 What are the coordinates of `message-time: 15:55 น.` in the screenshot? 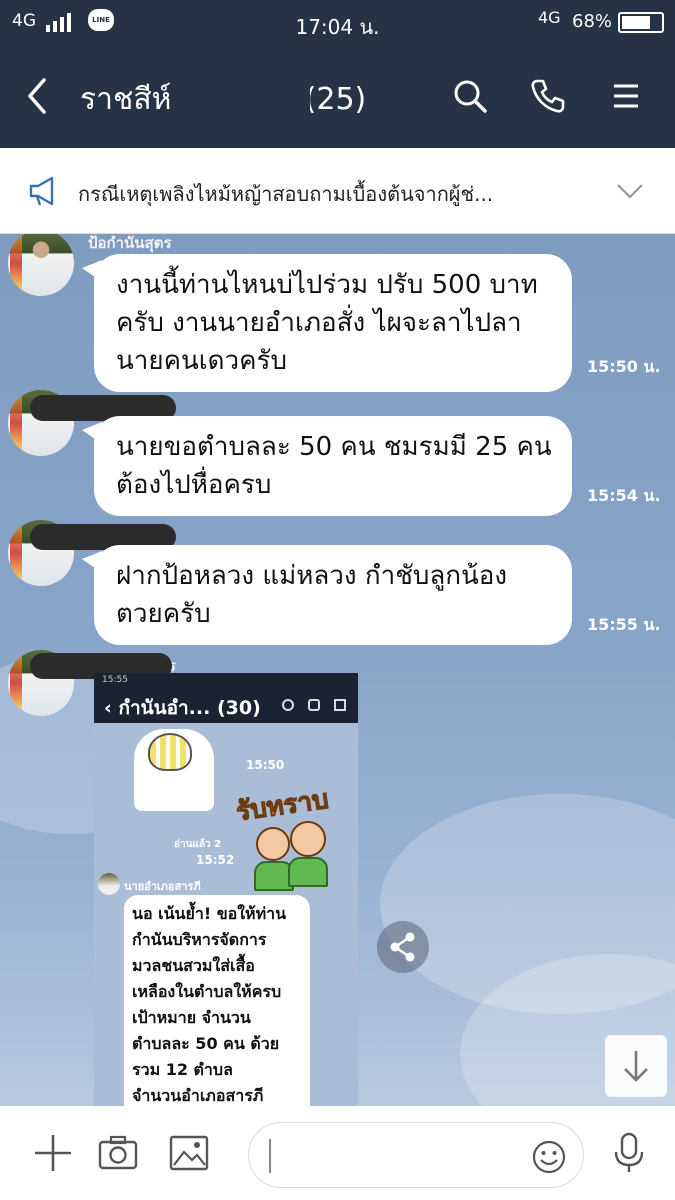 It's located at (624, 624).